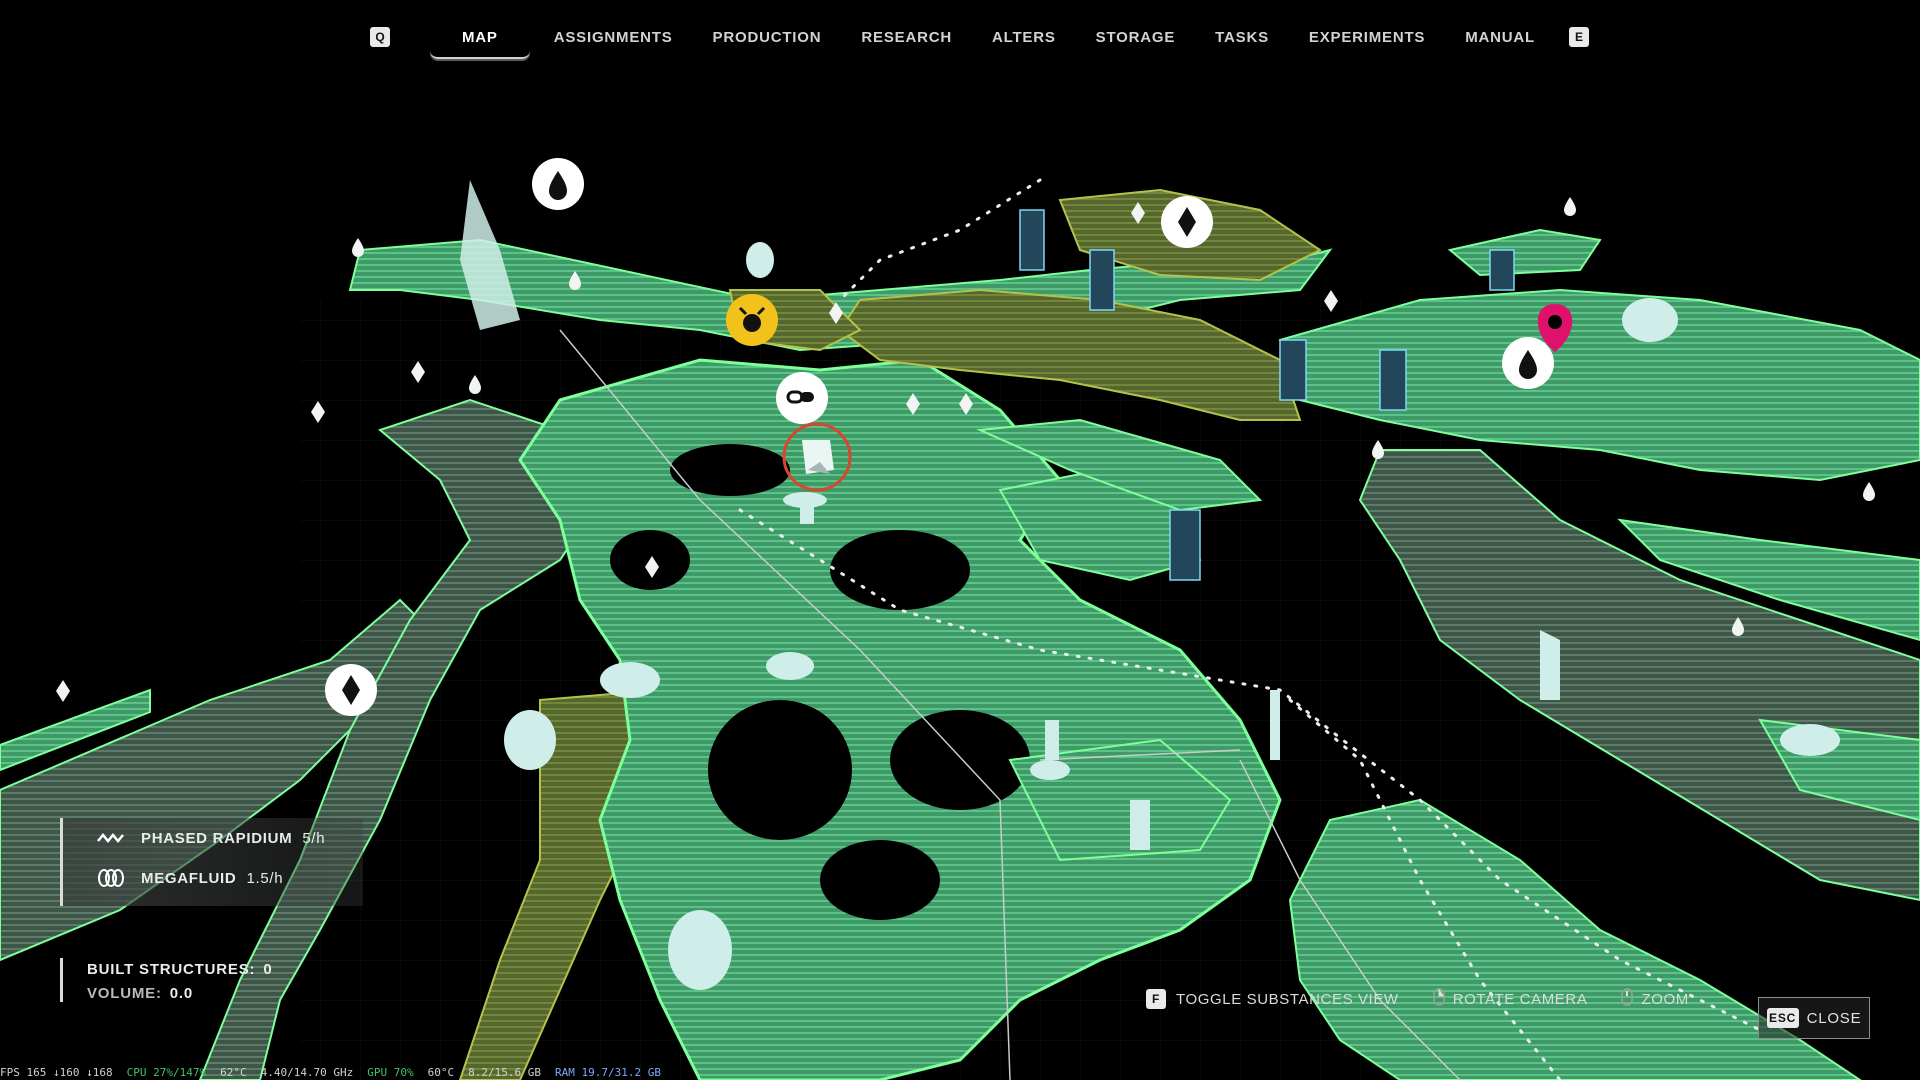  What do you see at coordinates (233, 1072) in the screenshot?
I see `cpu-temp-readout: 62°C` at bounding box center [233, 1072].